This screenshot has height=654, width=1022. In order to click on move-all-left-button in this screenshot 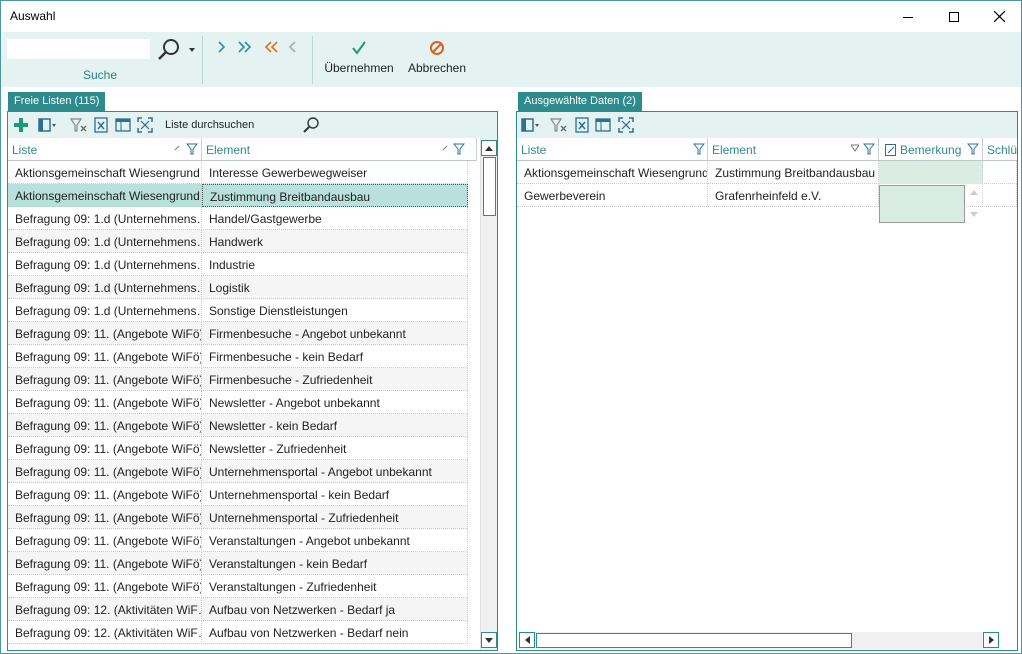, I will do `click(271, 49)`.